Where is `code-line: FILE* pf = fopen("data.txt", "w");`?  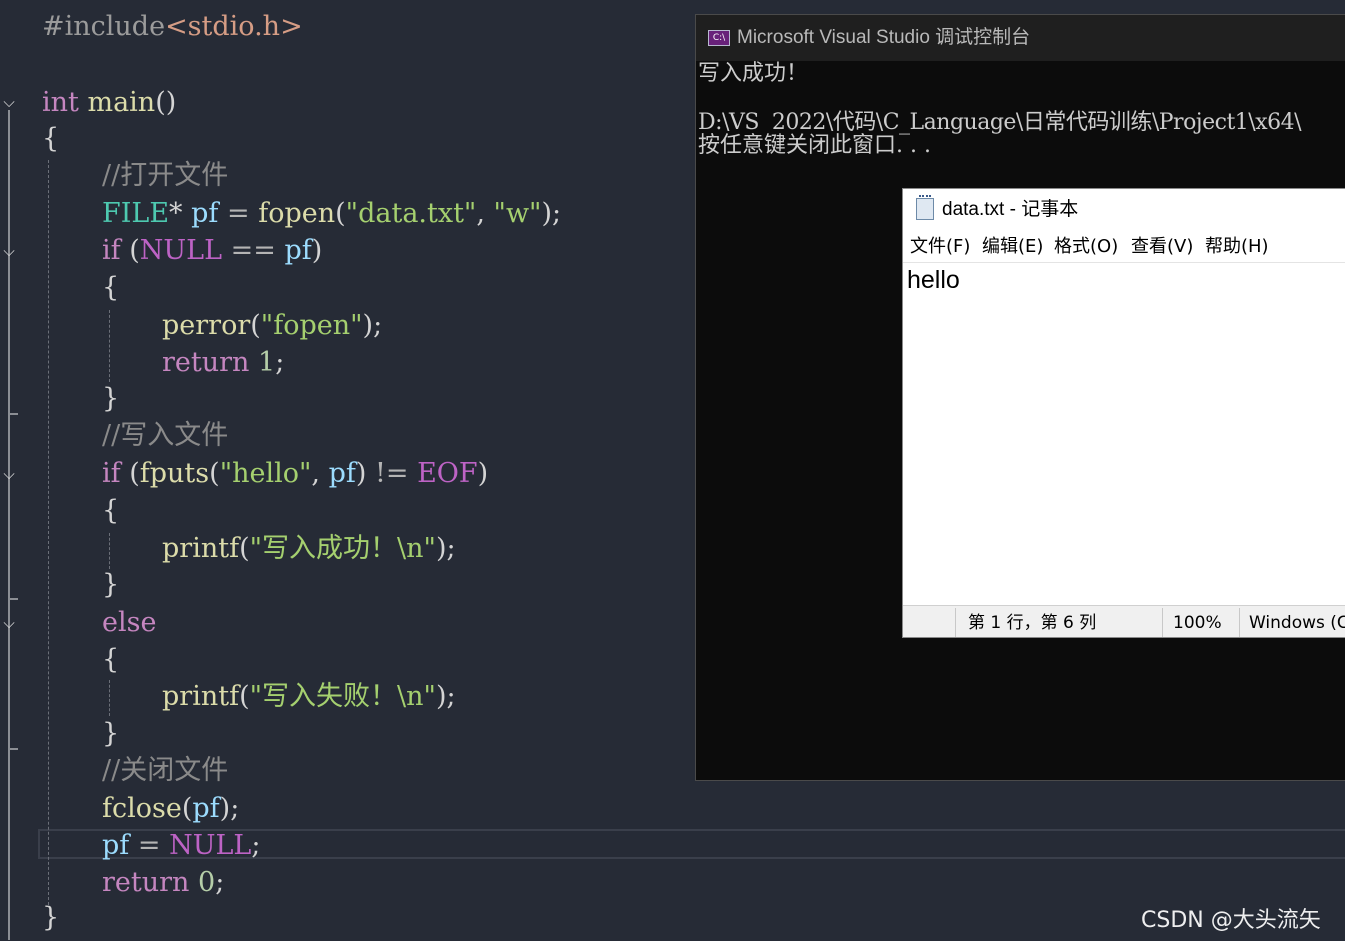 code-line: FILE* pf = fopen("data.txt", "w"); is located at coordinates (331, 213).